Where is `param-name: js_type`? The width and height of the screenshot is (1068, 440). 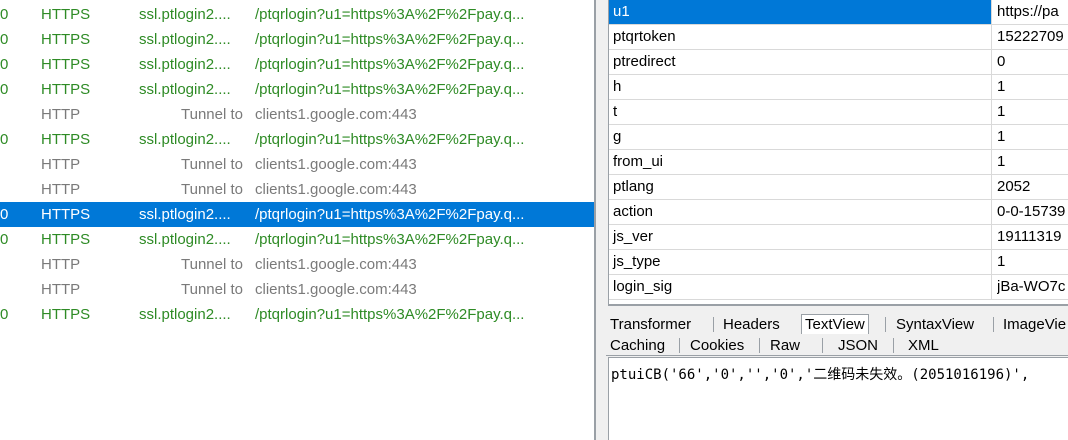
param-name: js_type is located at coordinates (800, 262).